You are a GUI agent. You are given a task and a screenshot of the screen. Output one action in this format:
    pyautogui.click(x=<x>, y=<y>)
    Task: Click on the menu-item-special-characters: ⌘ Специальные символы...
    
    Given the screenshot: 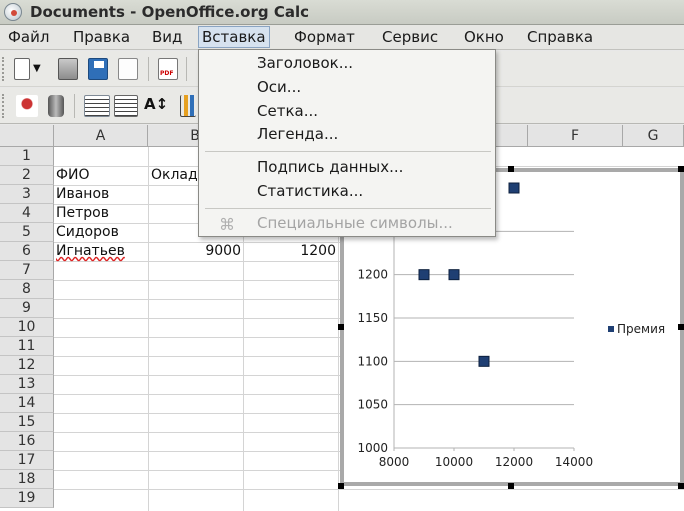 What is the action you would take?
    pyautogui.click(x=347, y=224)
    